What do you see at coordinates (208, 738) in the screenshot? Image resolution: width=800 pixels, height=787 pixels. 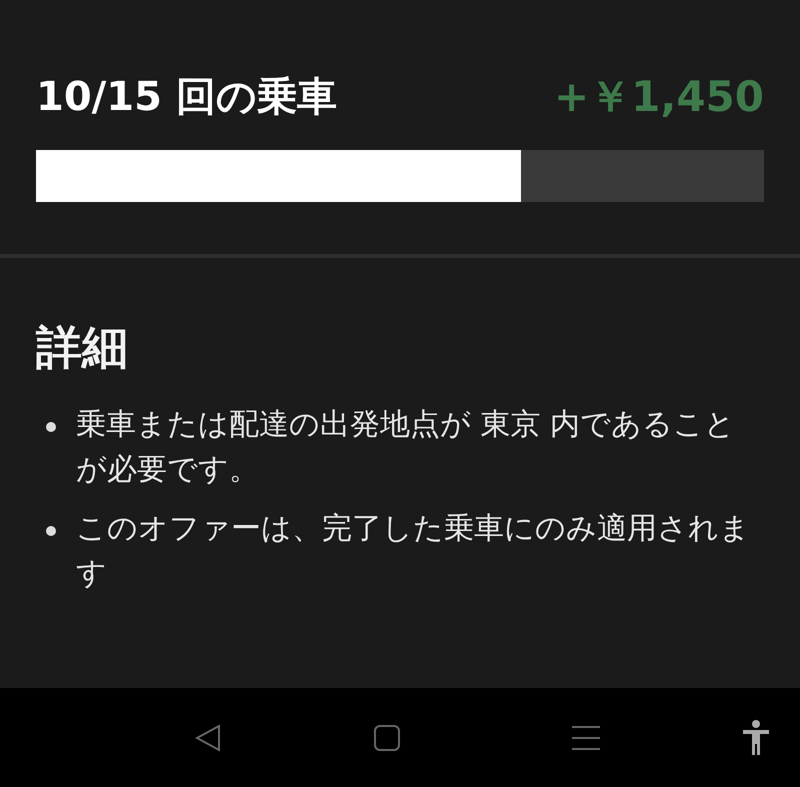 I see `back-icon` at bounding box center [208, 738].